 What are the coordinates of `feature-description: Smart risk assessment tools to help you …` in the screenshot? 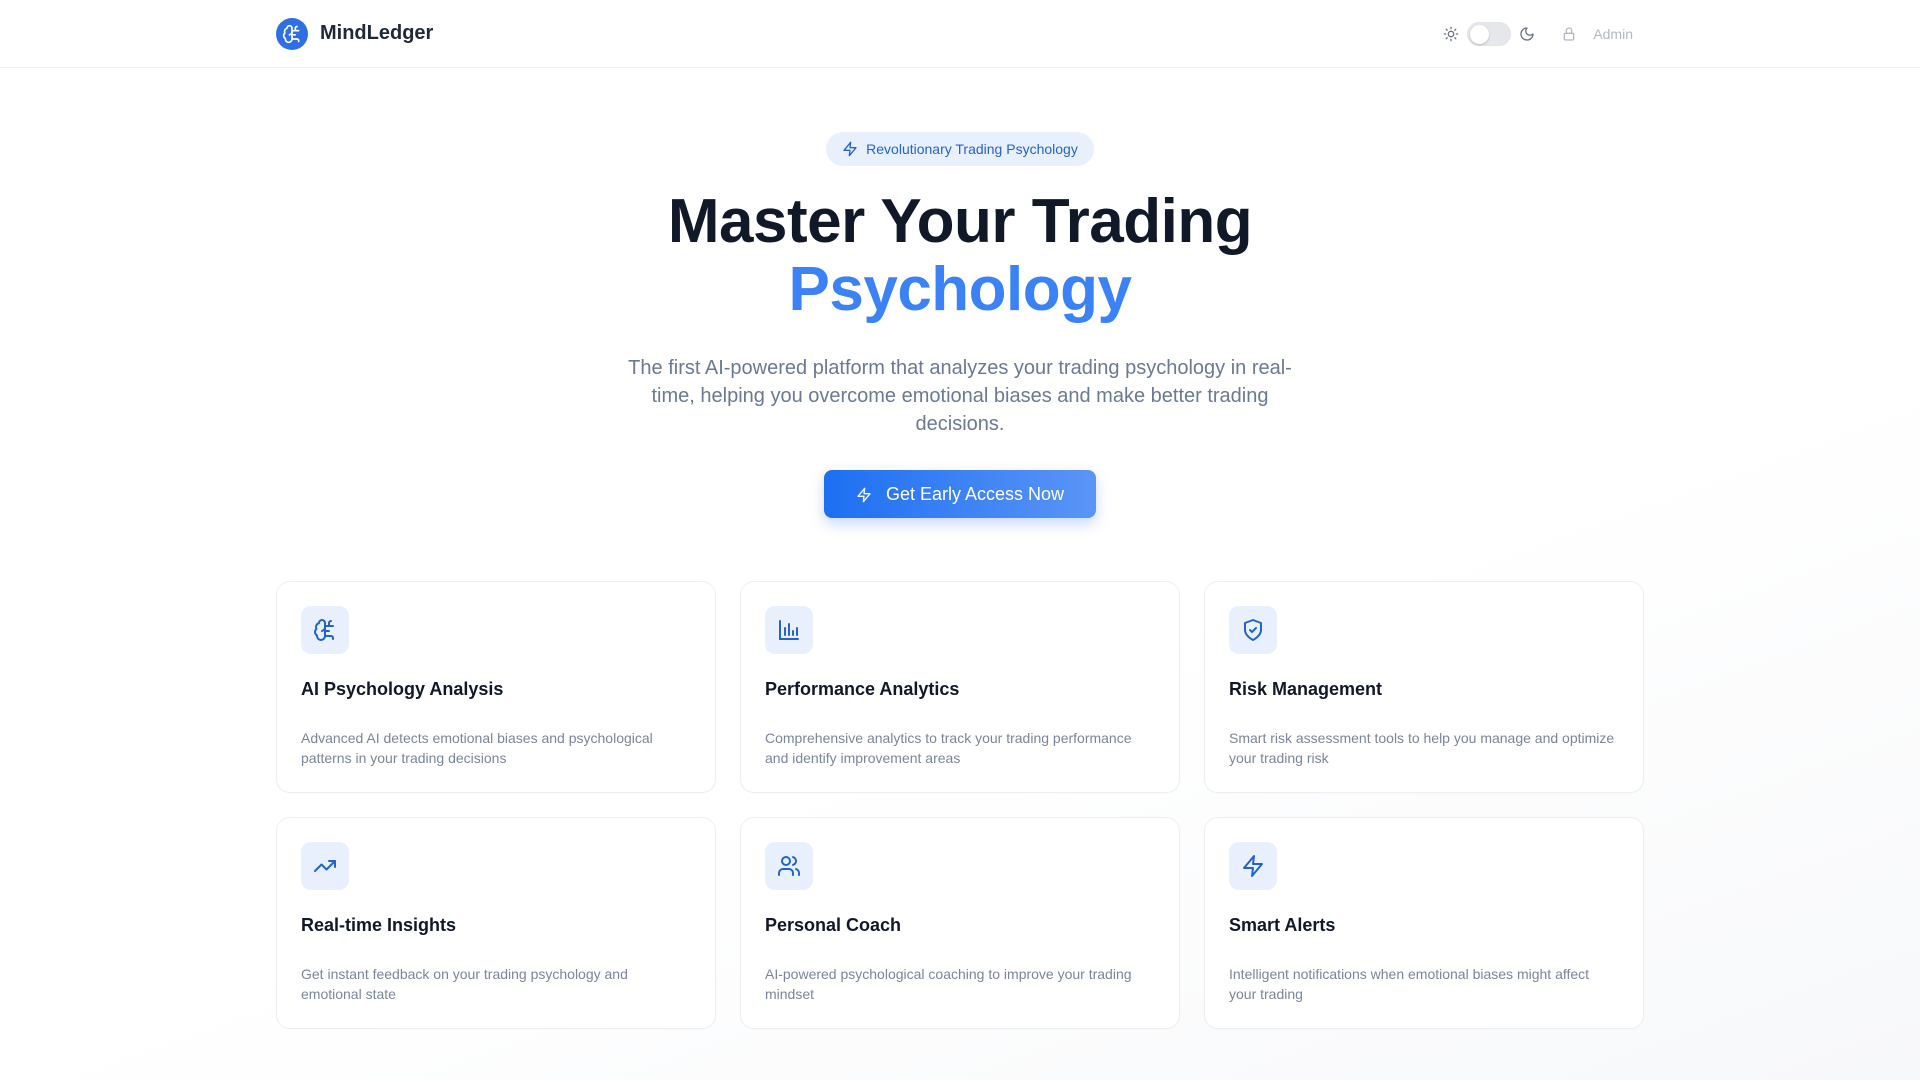 It's located at (1422, 748).